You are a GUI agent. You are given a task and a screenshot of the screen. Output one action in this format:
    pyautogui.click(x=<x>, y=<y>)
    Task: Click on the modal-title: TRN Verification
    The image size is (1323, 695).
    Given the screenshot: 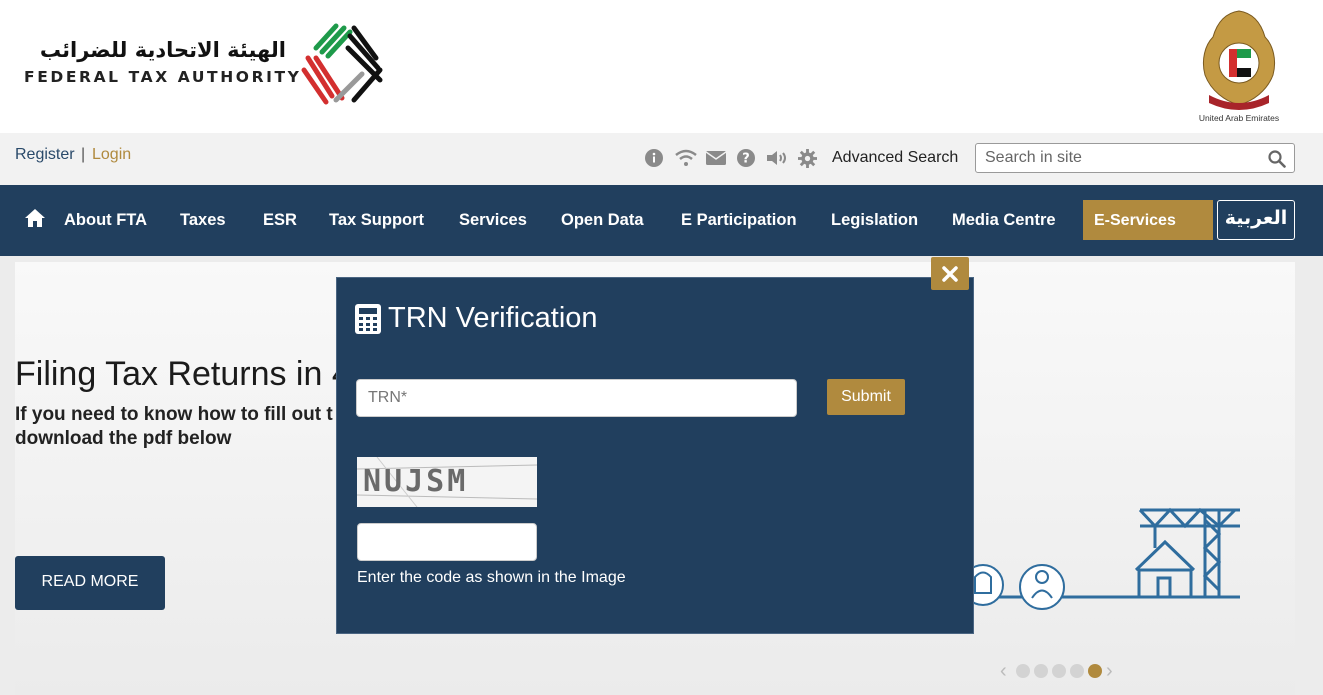 What is the action you would take?
    pyautogui.click(x=493, y=318)
    